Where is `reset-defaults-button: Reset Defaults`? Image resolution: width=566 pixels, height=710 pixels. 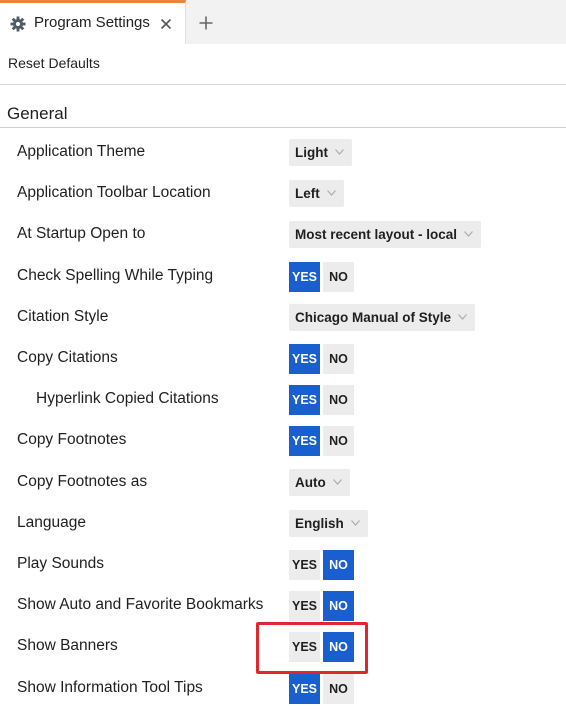
reset-defaults-button: Reset Defaults is located at coordinates (54, 63).